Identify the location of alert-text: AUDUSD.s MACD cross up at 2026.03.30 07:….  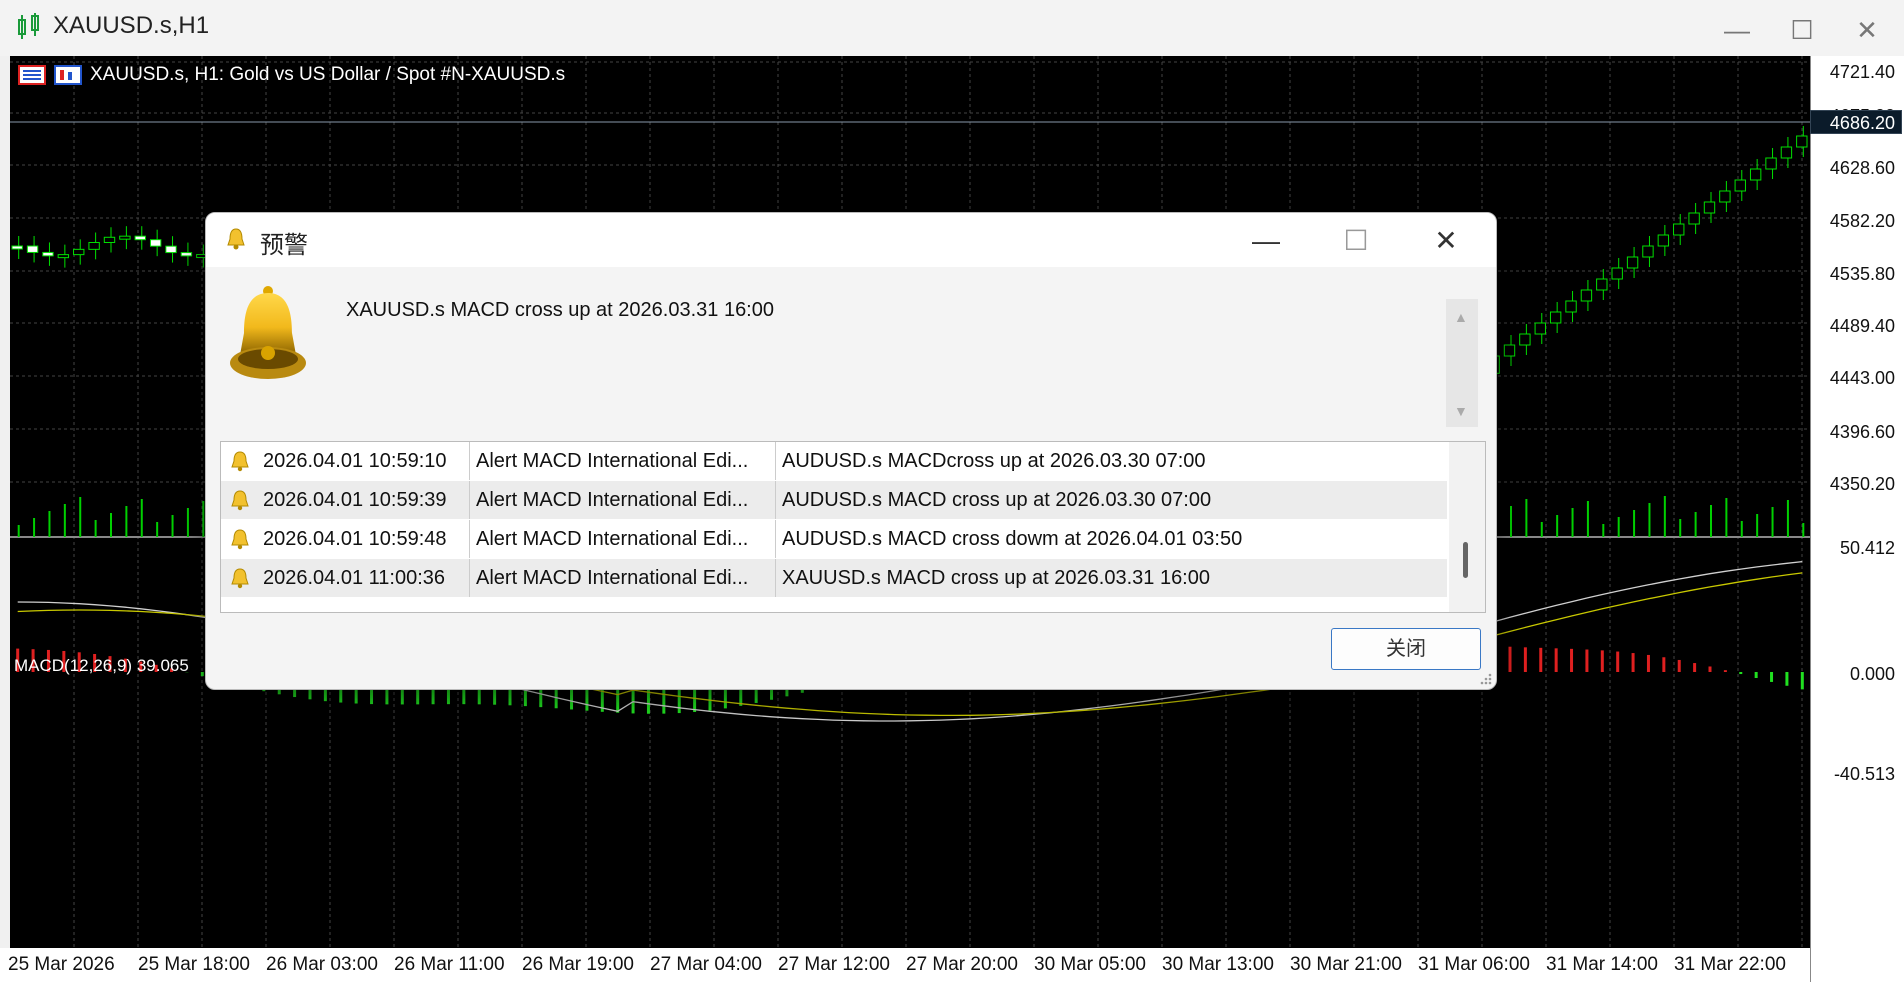
(1114, 500).